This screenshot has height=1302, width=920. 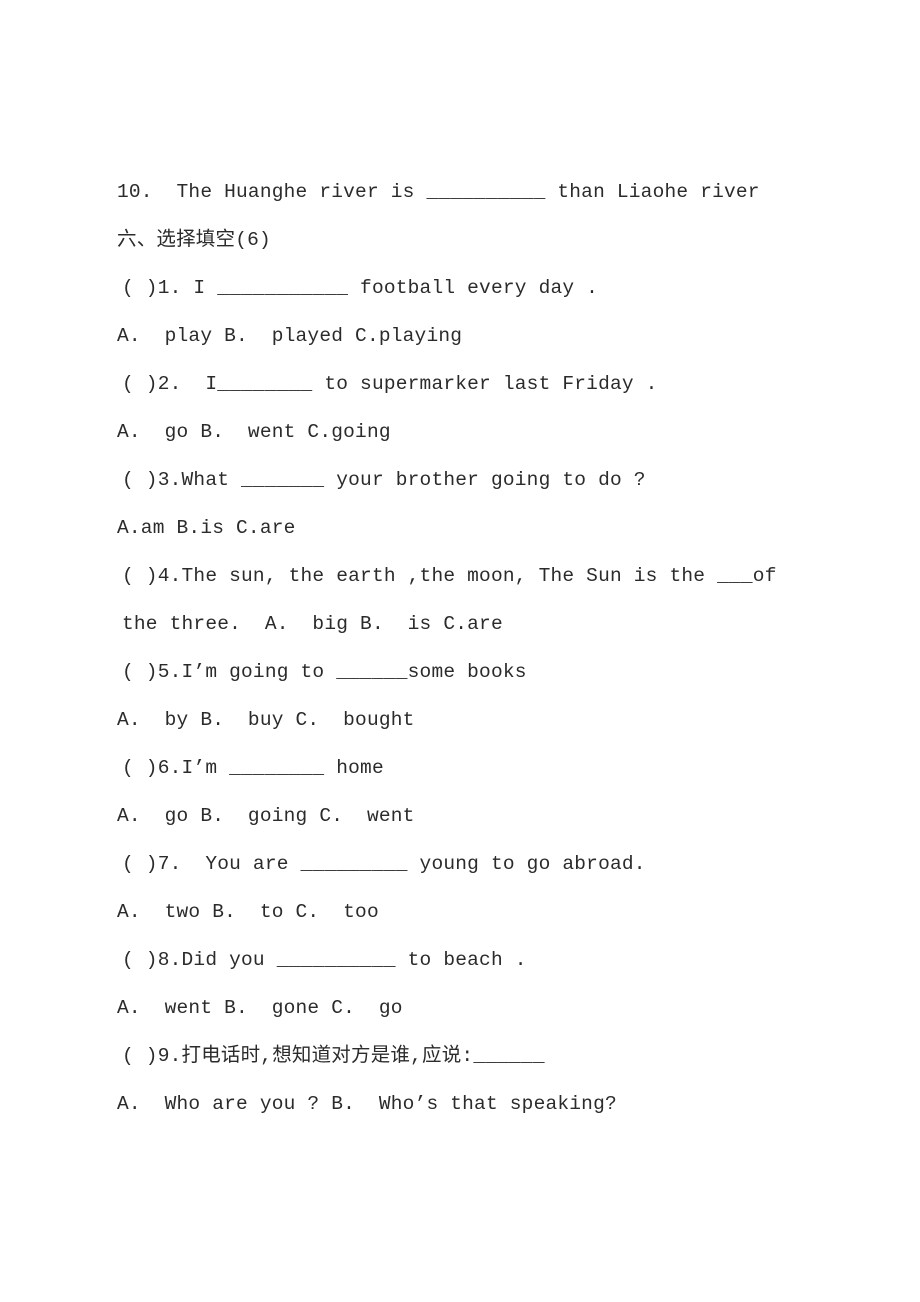 What do you see at coordinates (254, 432) in the screenshot?
I see `question-2-options: A. go B. went C.going` at bounding box center [254, 432].